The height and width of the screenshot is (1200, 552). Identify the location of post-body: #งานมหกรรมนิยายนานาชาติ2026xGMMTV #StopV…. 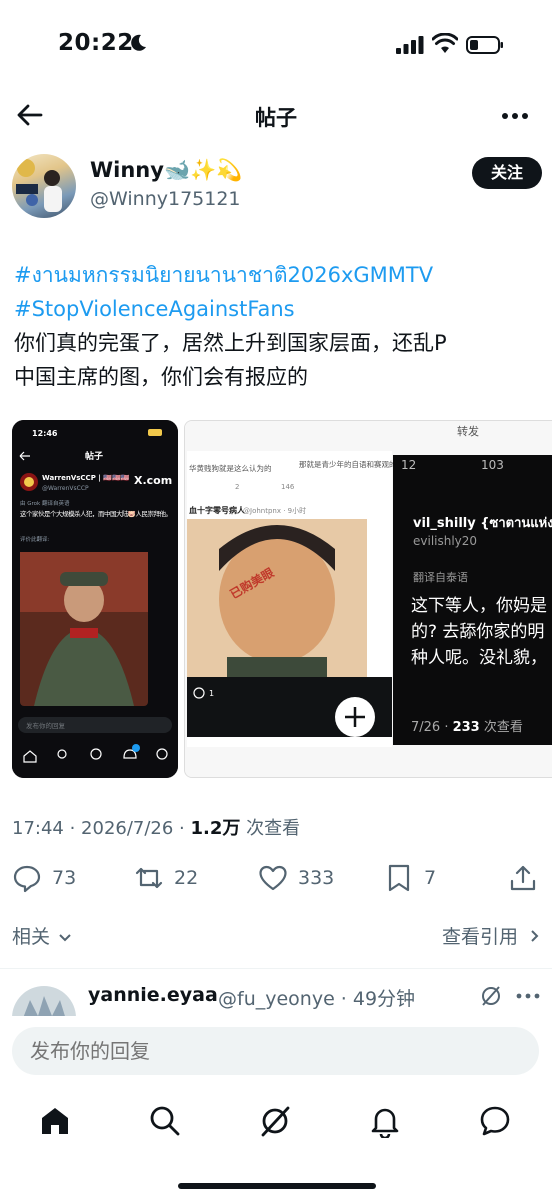
(277, 326).